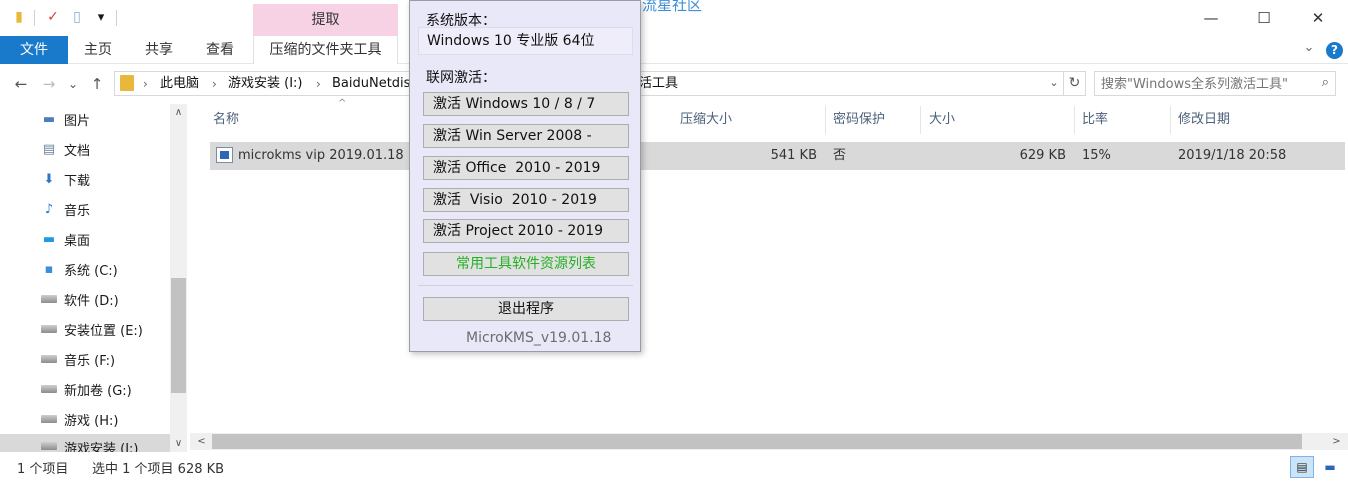 This screenshot has width=1348, height=482. Describe the element at coordinates (49, 269) in the screenshot. I see `system-drive-icon: ▪` at that location.